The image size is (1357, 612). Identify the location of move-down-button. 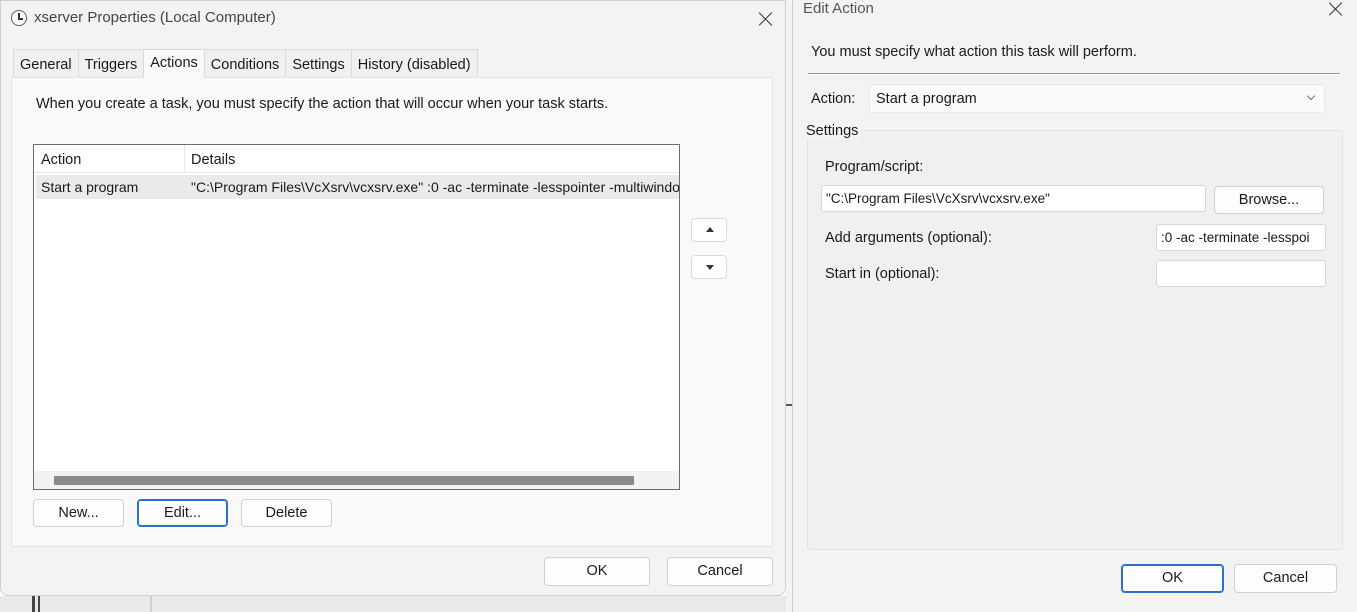
(709, 267).